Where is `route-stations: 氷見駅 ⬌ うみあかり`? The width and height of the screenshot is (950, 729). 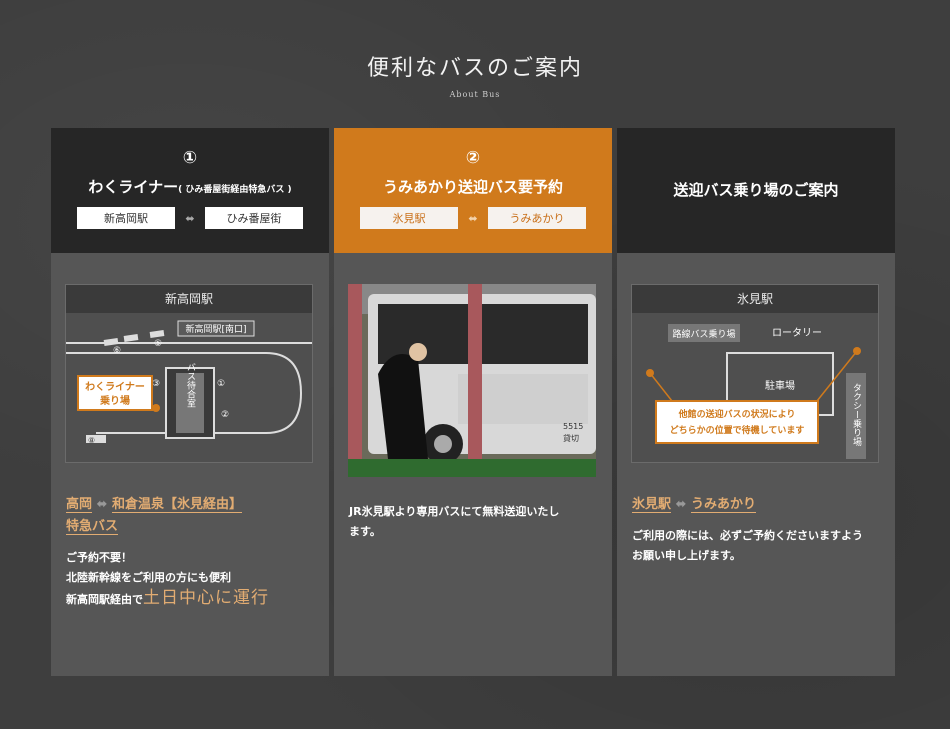 route-stations: 氷見駅 ⬌ うみあかり is located at coordinates (473, 218).